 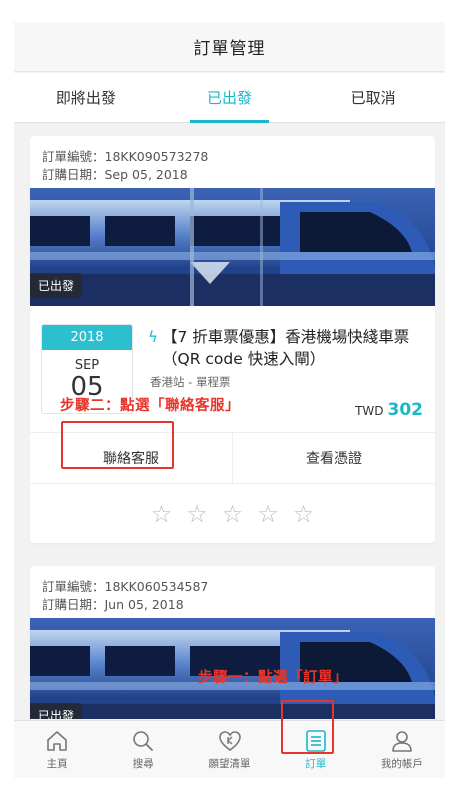 What do you see at coordinates (401, 764) in the screenshot?
I see `tabbar-label: 我的帳戶` at bounding box center [401, 764].